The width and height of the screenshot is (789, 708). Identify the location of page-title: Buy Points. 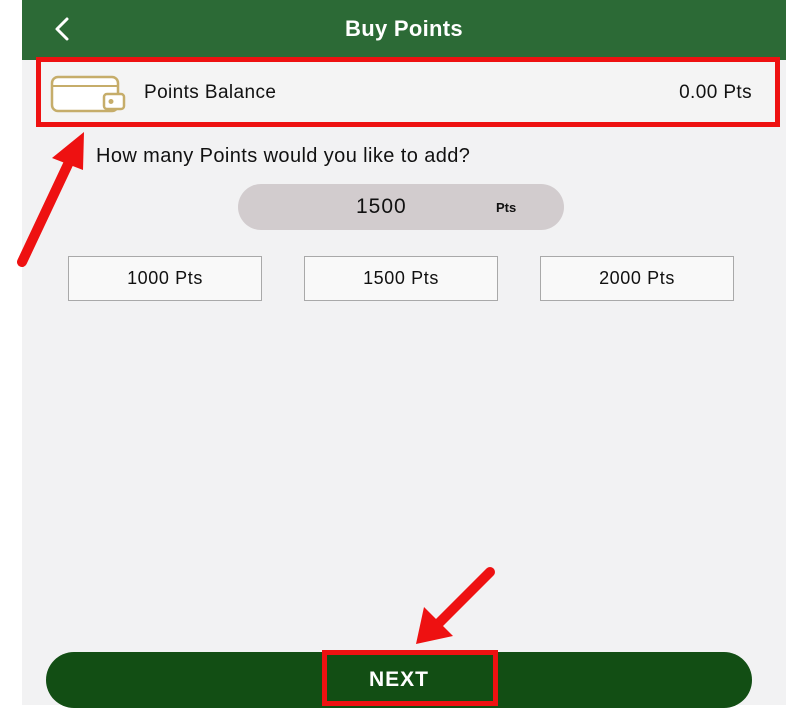
(404, 28).